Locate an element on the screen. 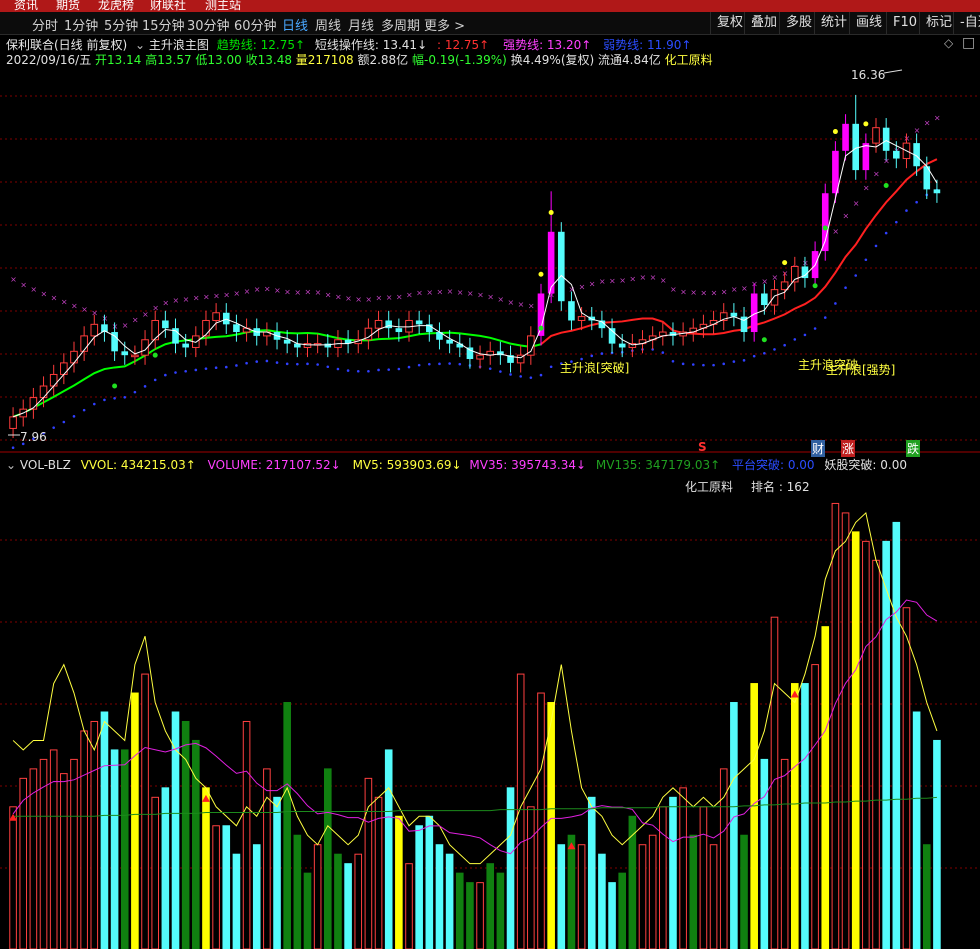 The width and height of the screenshot is (980, 949). trend-line-red is located at coordinates (739, 252).